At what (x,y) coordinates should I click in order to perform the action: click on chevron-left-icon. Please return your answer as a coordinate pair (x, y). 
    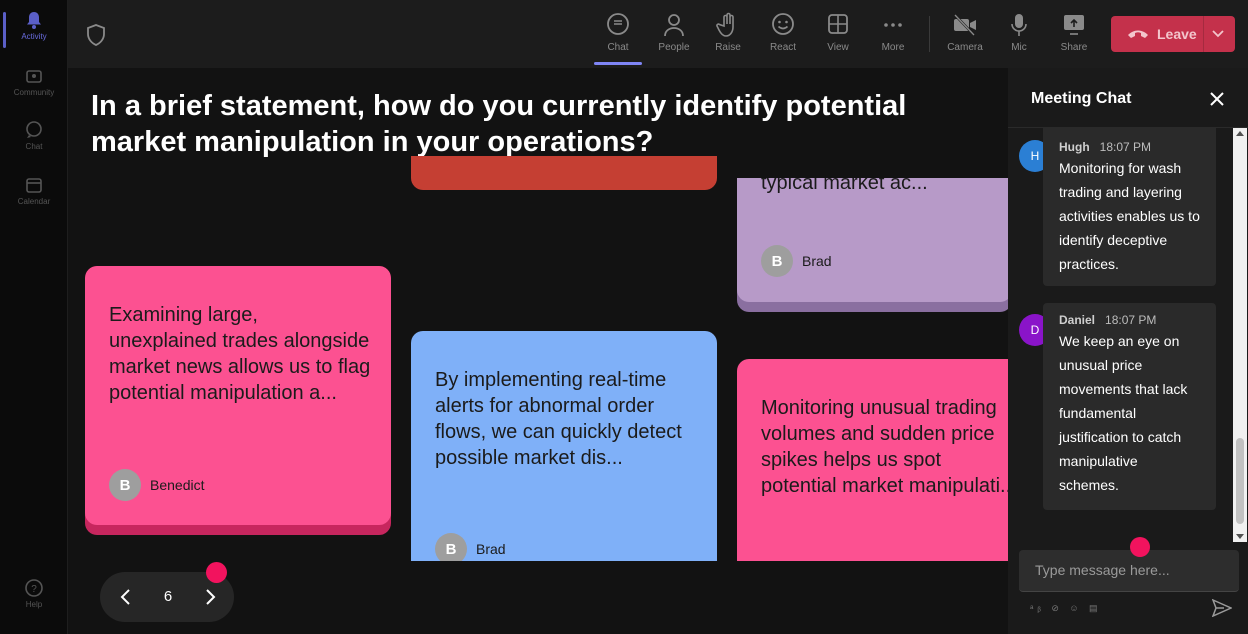
    Looking at the image, I should click on (126, 597).